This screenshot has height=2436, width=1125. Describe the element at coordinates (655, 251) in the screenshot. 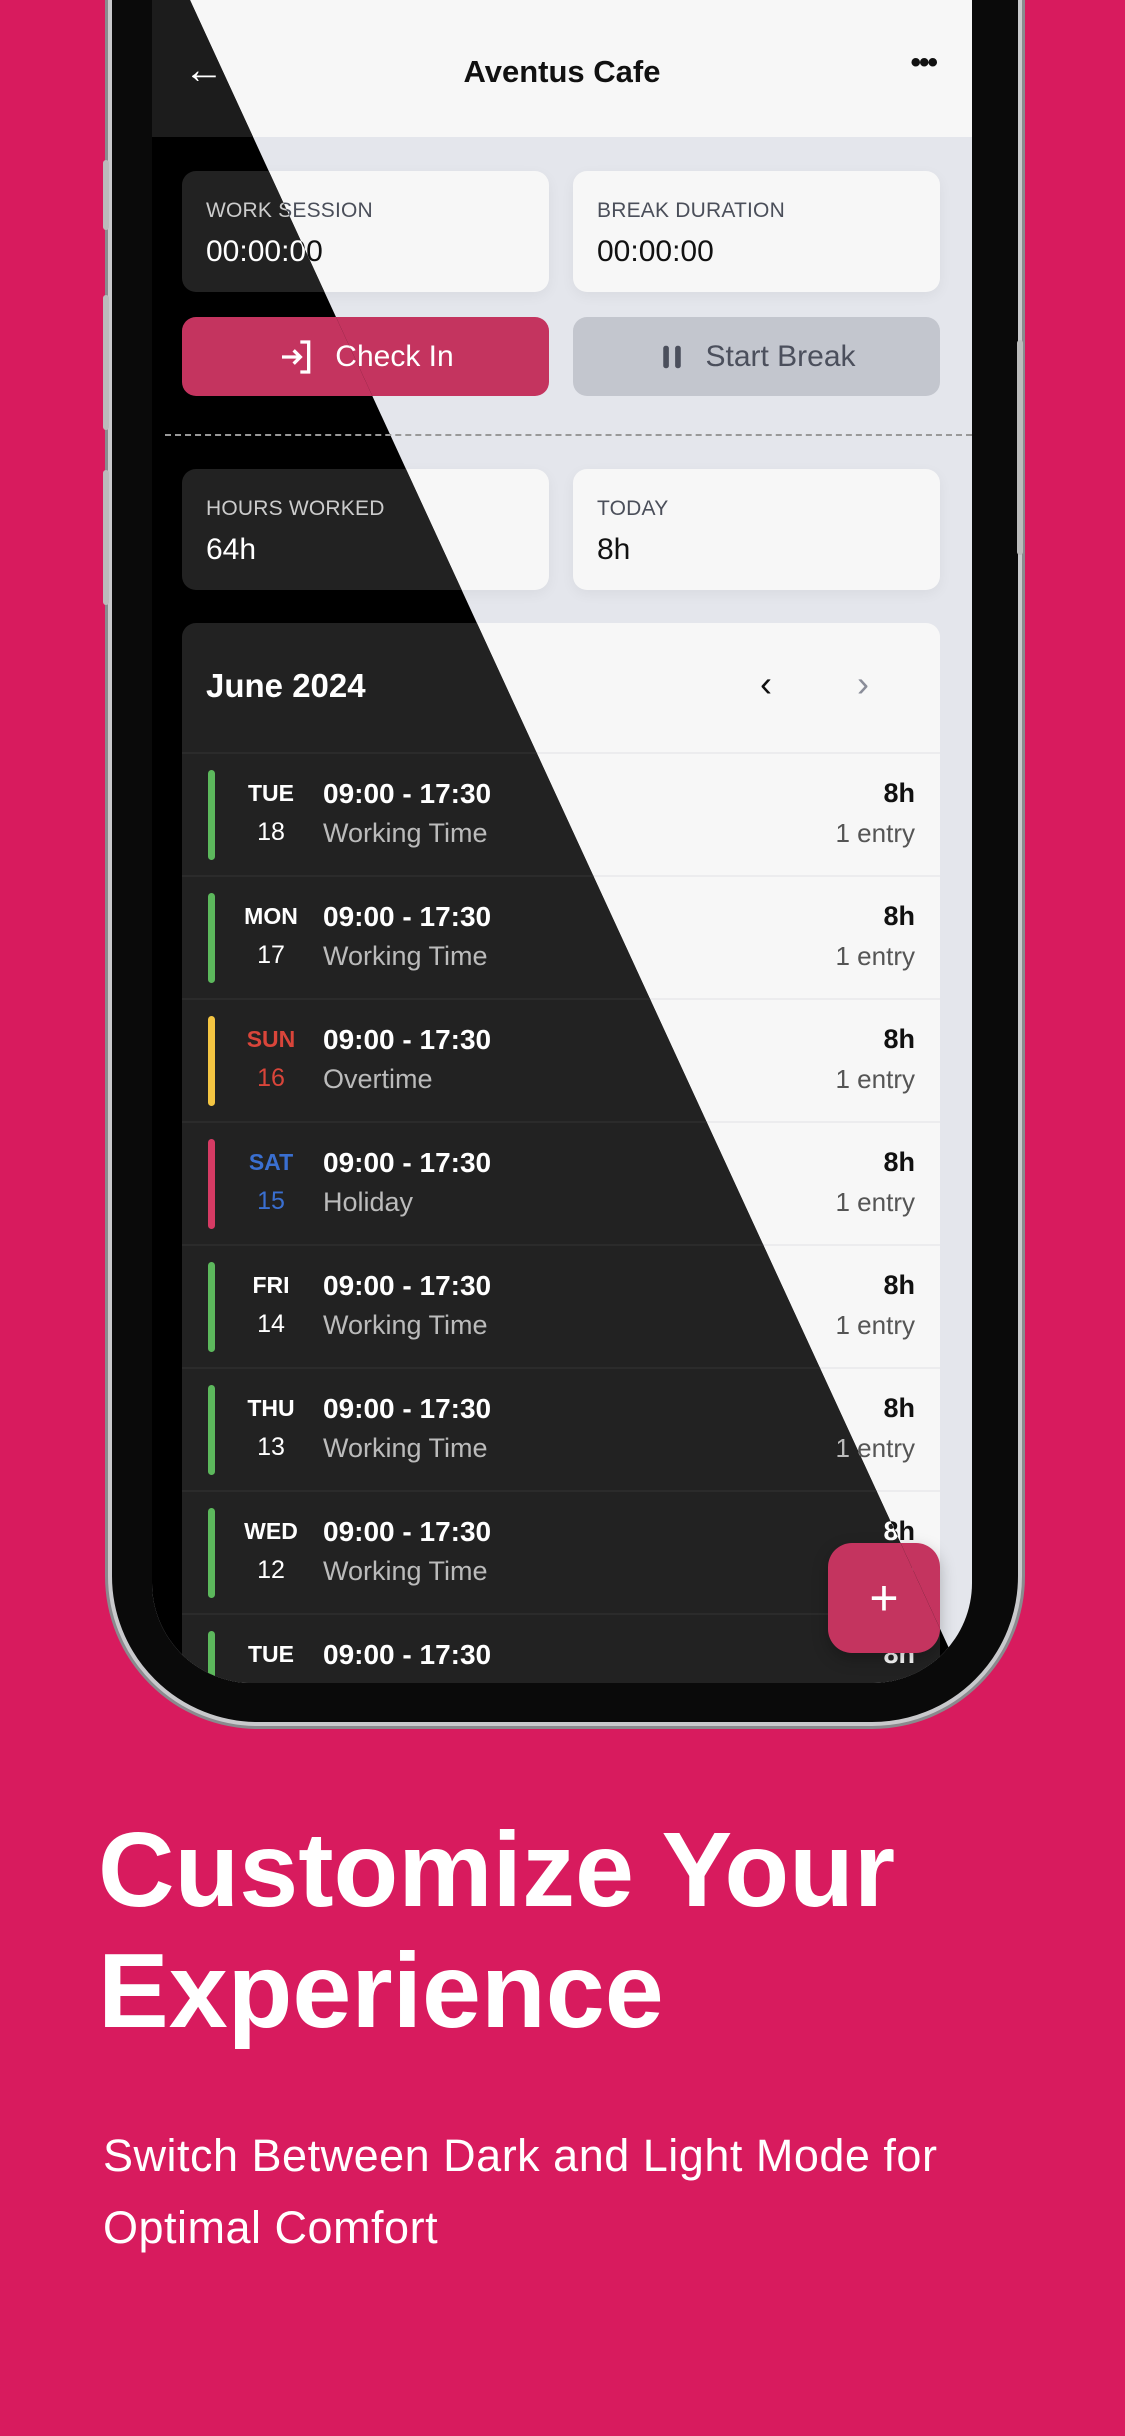

I see `break-duration-value: 00:00:00` at that location.